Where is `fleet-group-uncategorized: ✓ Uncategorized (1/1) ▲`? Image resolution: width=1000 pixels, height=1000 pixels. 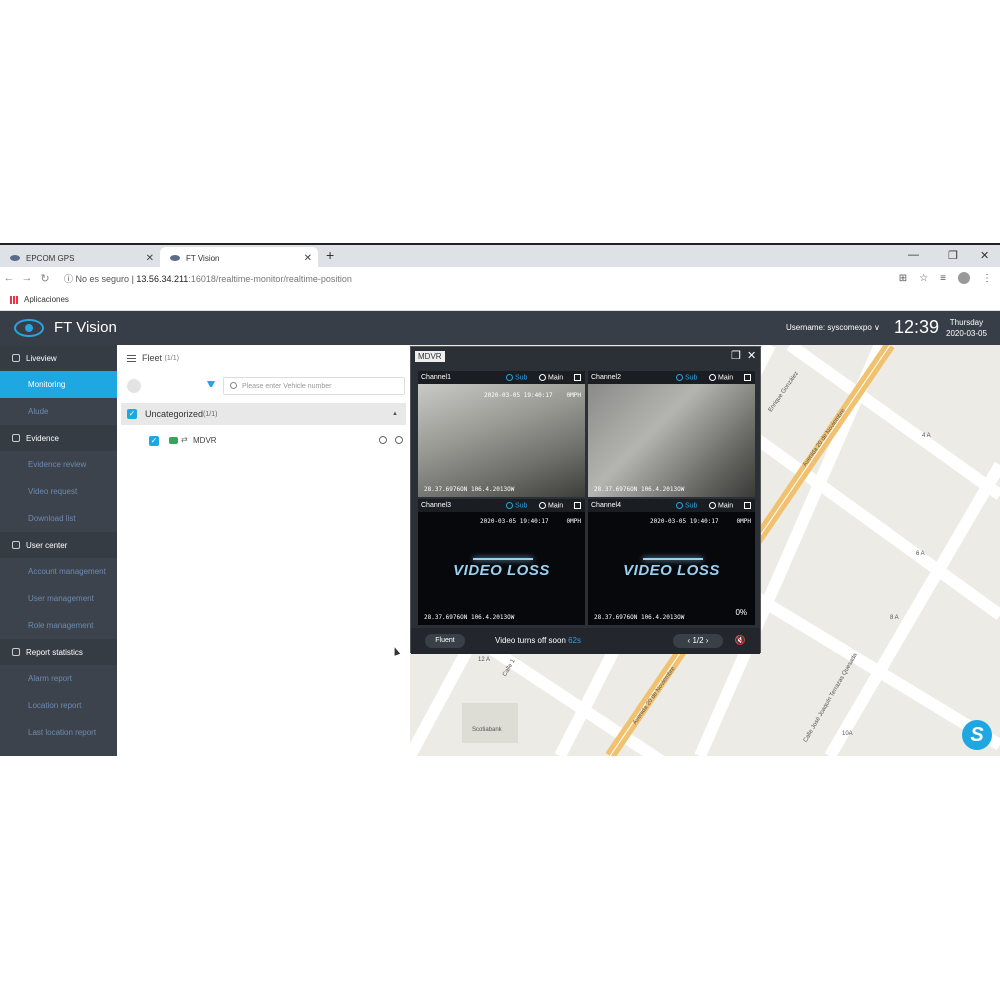 fleet-group-uncategorized: ✓ Uncategorized (1/1) ▲ is located at coordinates (263, 414).